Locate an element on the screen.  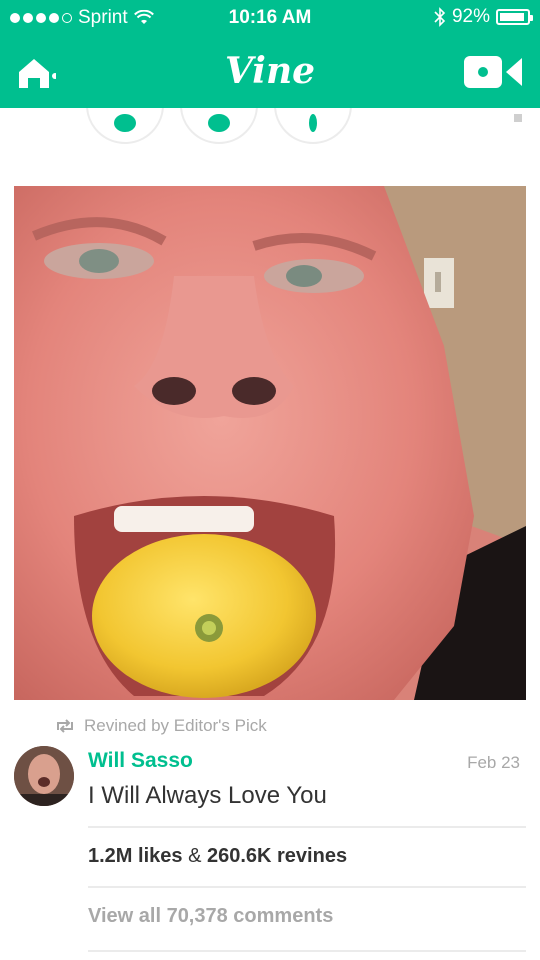
revines-count: 260.6K revines is located at coordinates (277, 856).